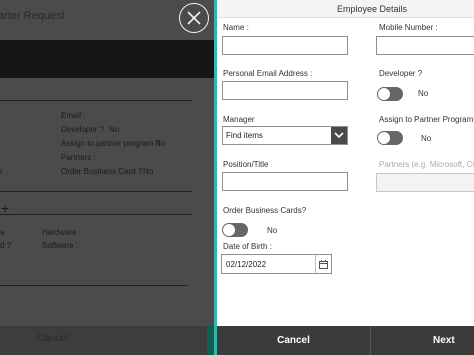 This screenshot has width=474, height=355. I want to click on chevron-down-icon, so click(339, 135).